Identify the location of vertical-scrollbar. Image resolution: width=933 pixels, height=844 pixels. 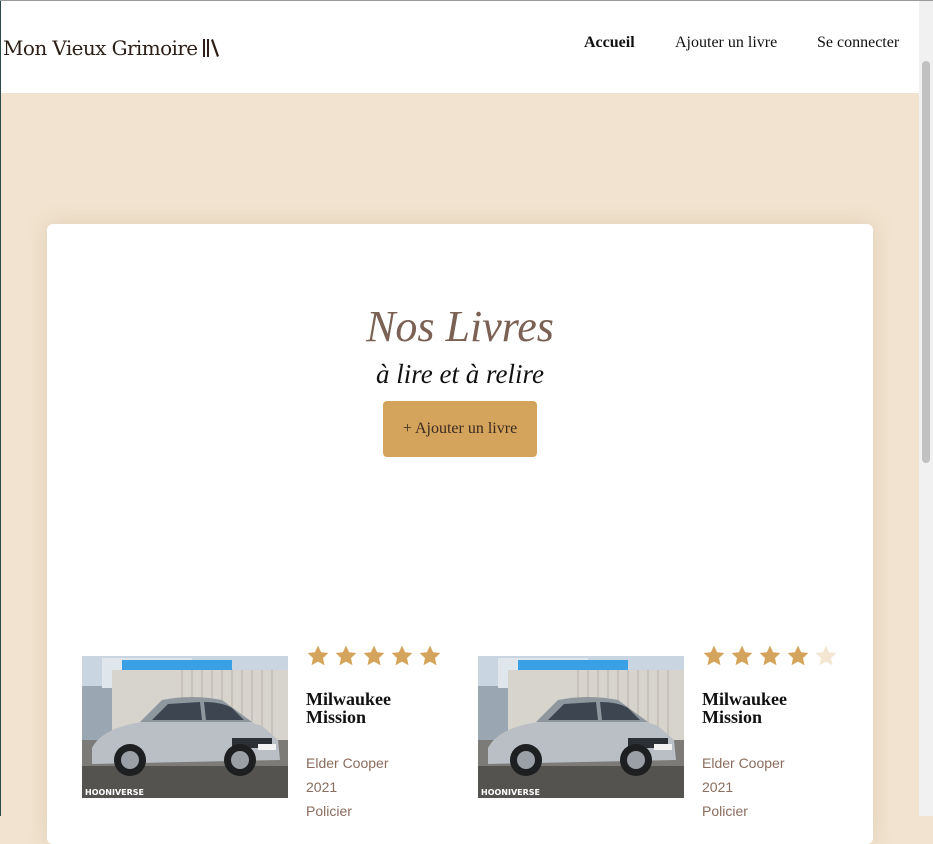
(926, 408).